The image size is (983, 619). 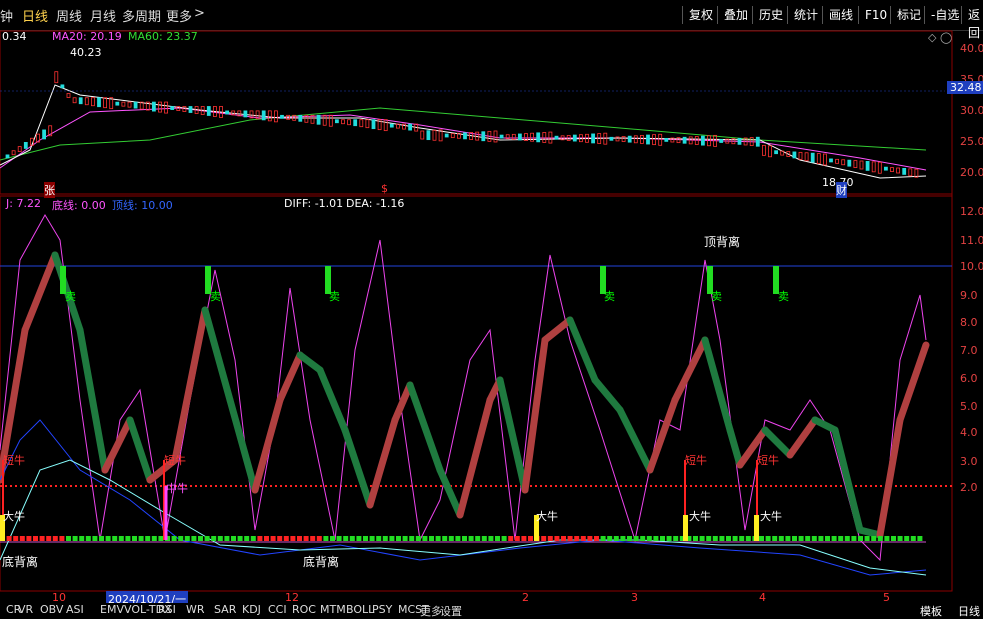 I want to click on bottom-tab-9: KDJ, so click(x=251, y=609).